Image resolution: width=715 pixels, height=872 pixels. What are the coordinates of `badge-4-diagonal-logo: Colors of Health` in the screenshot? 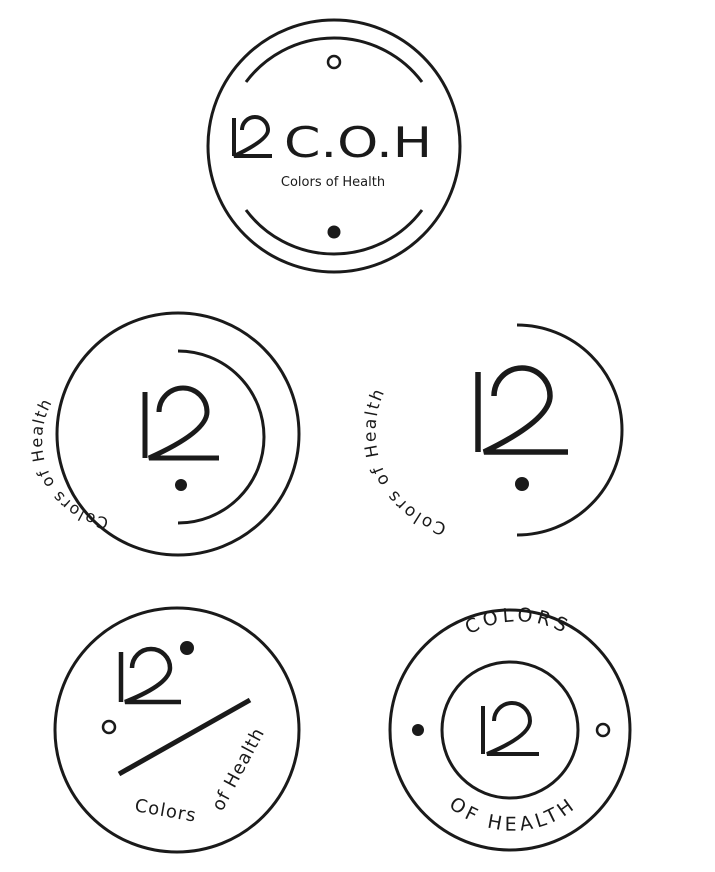 It's located at (177, 730).